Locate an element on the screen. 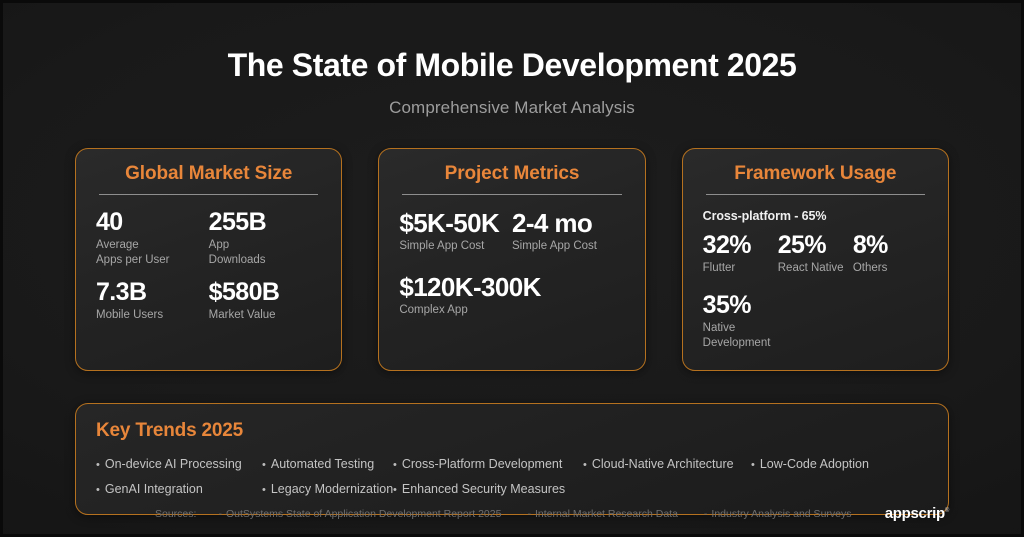  trend-label: Cross-Platform Development is located at coordinates (482, 463).